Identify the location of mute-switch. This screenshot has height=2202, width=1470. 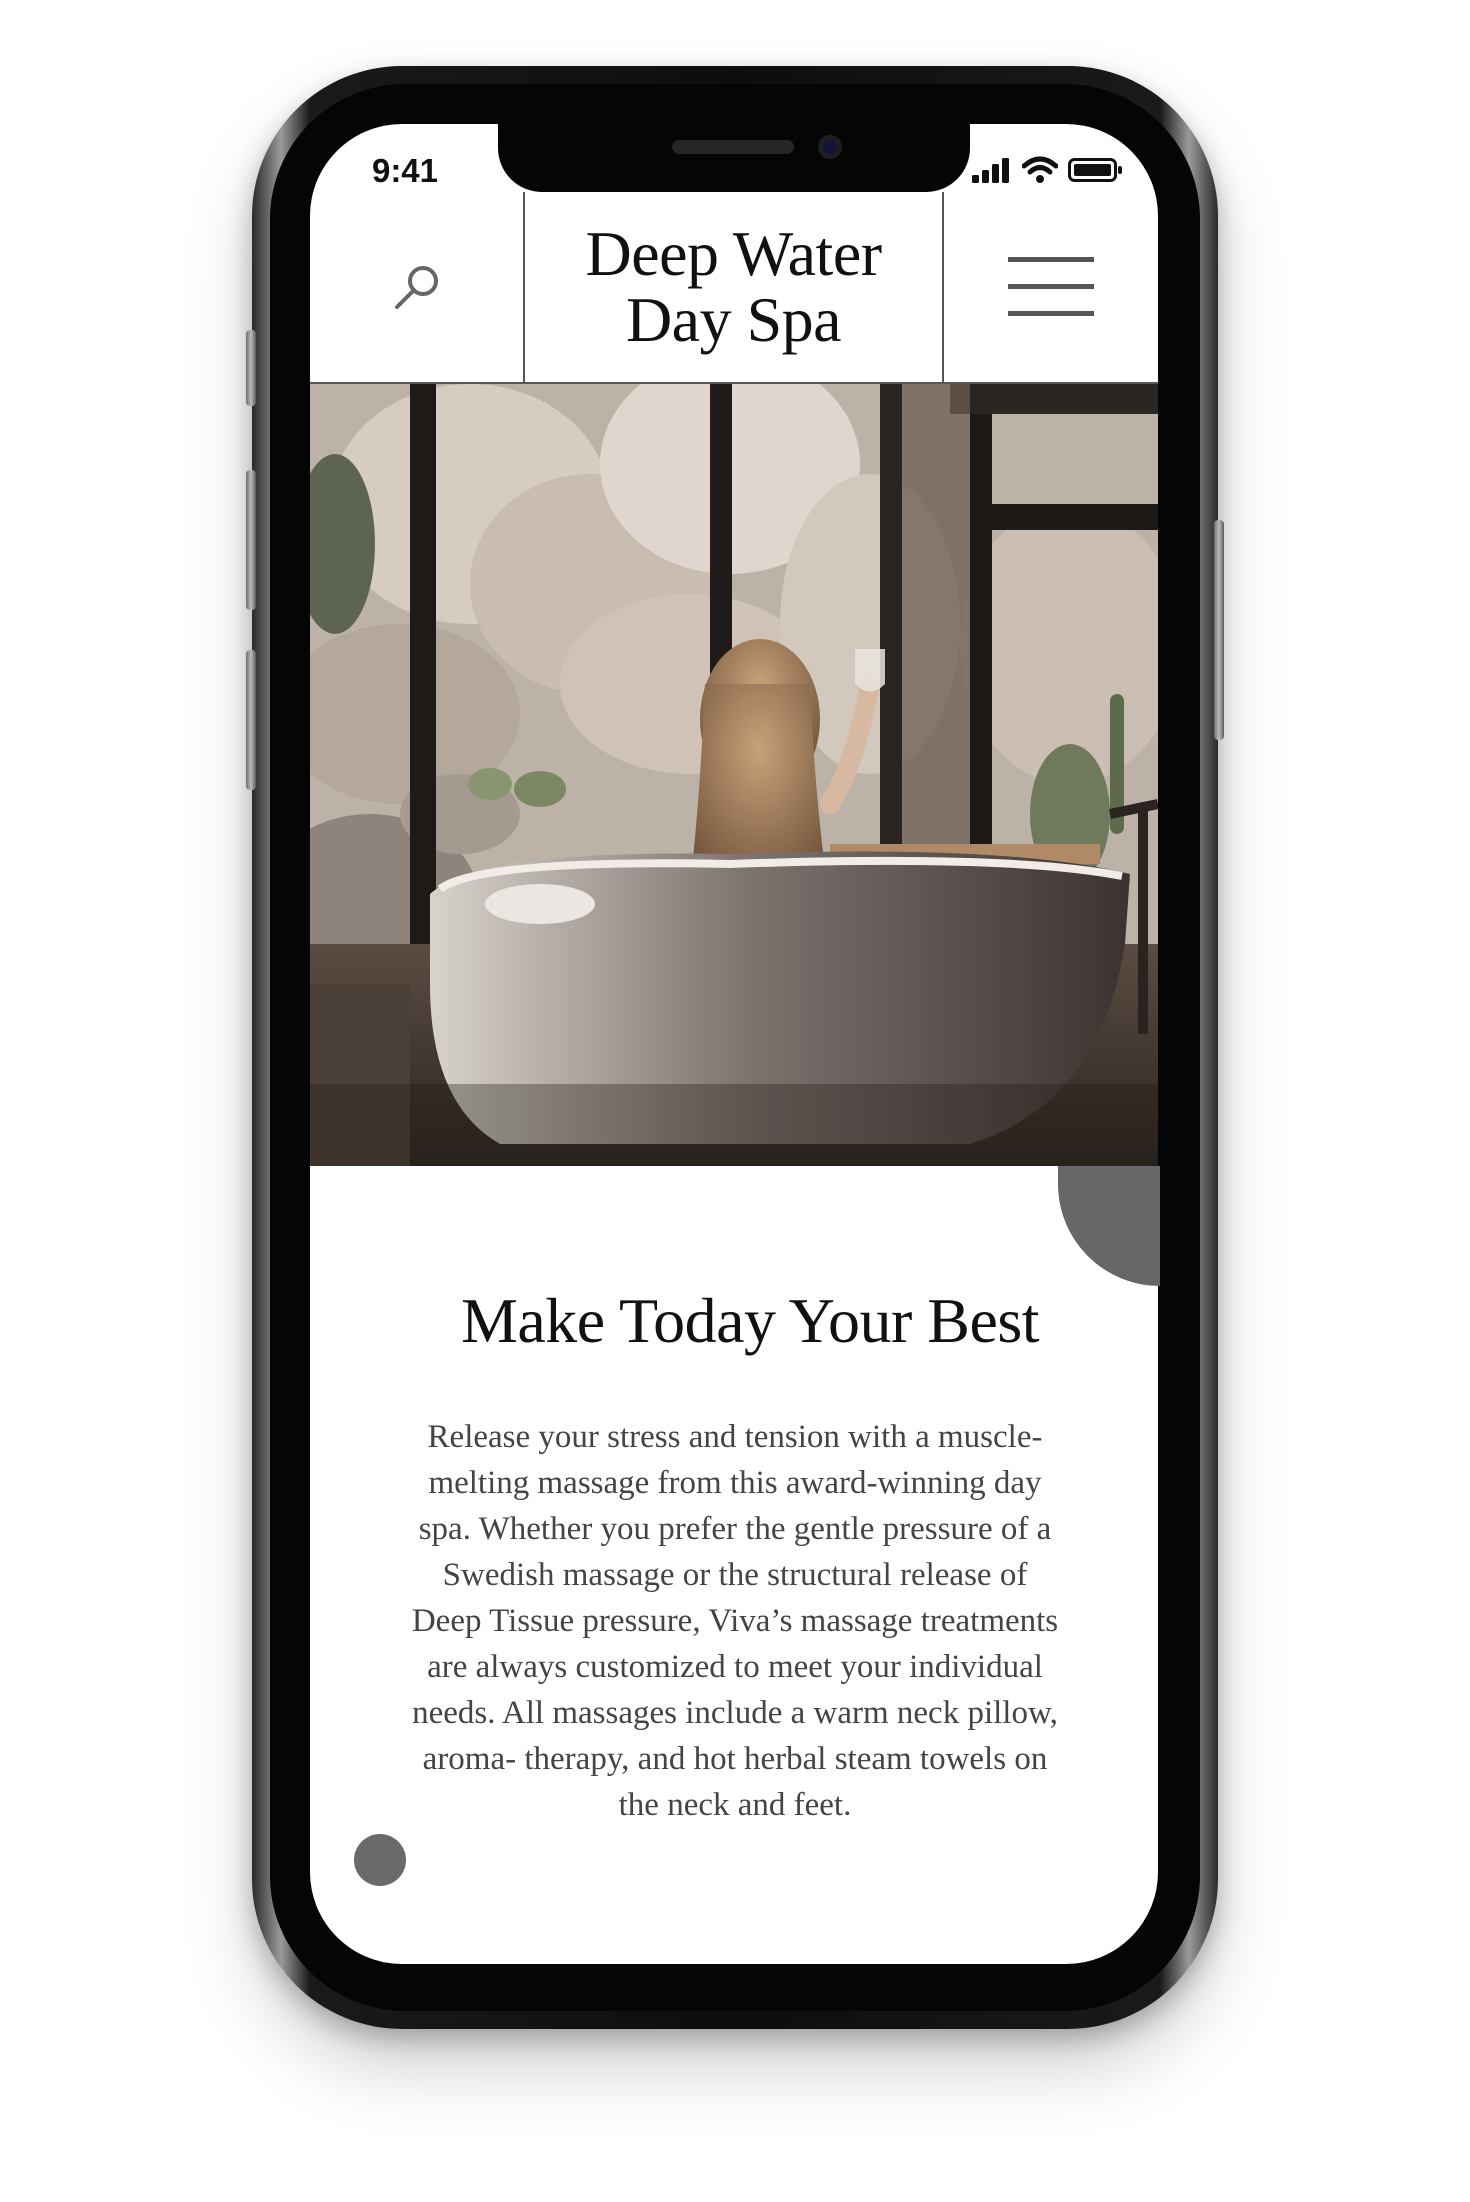
(251, 368).